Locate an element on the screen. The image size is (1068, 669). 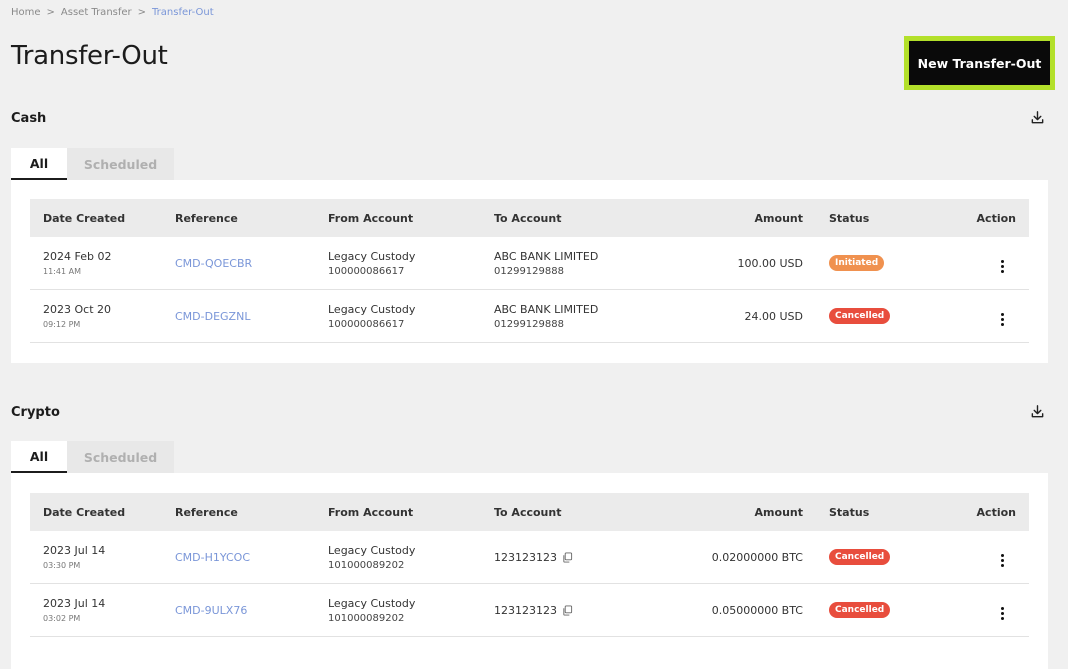
row-date: 2023 Oct 20 is located at coordinates (77, 309).